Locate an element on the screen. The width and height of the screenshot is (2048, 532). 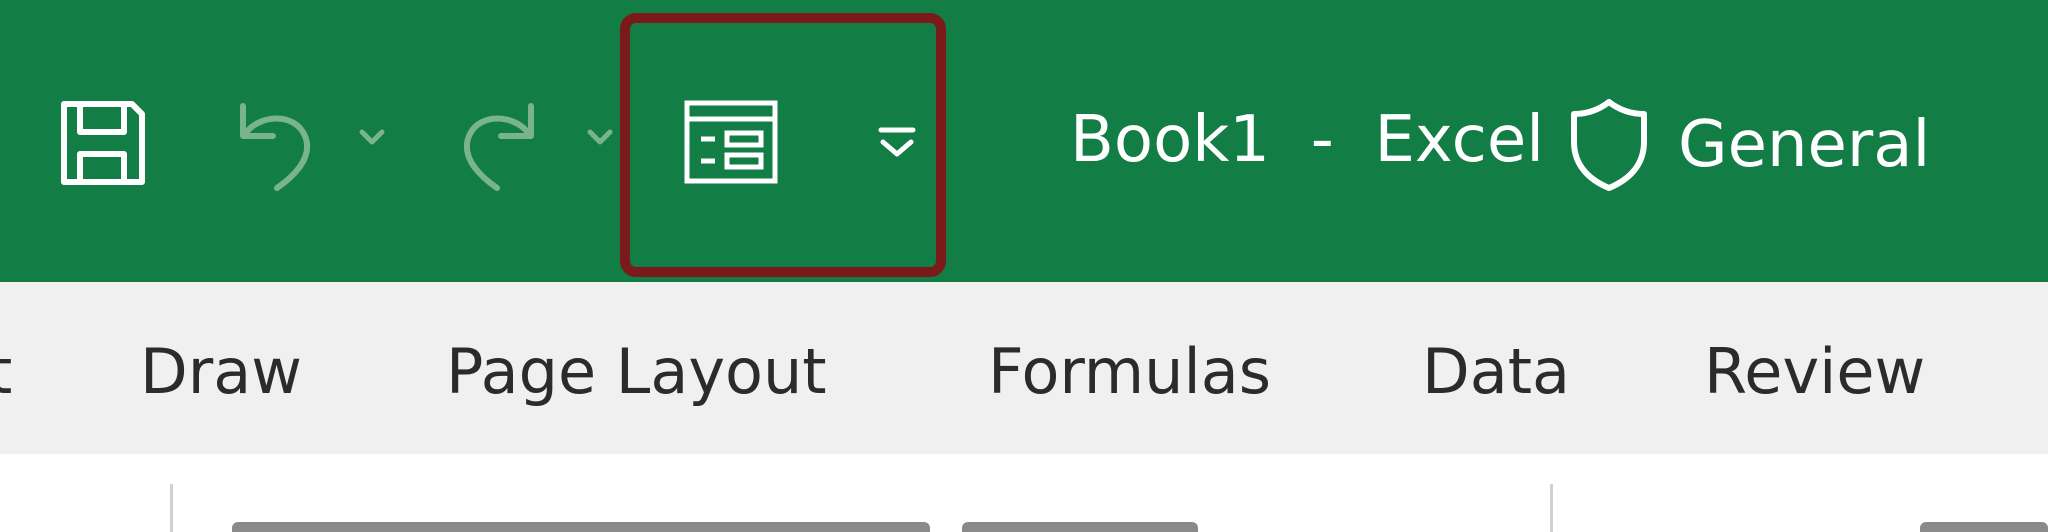
window-title: Book1 - Excel is located at coordinates (1307, 140).